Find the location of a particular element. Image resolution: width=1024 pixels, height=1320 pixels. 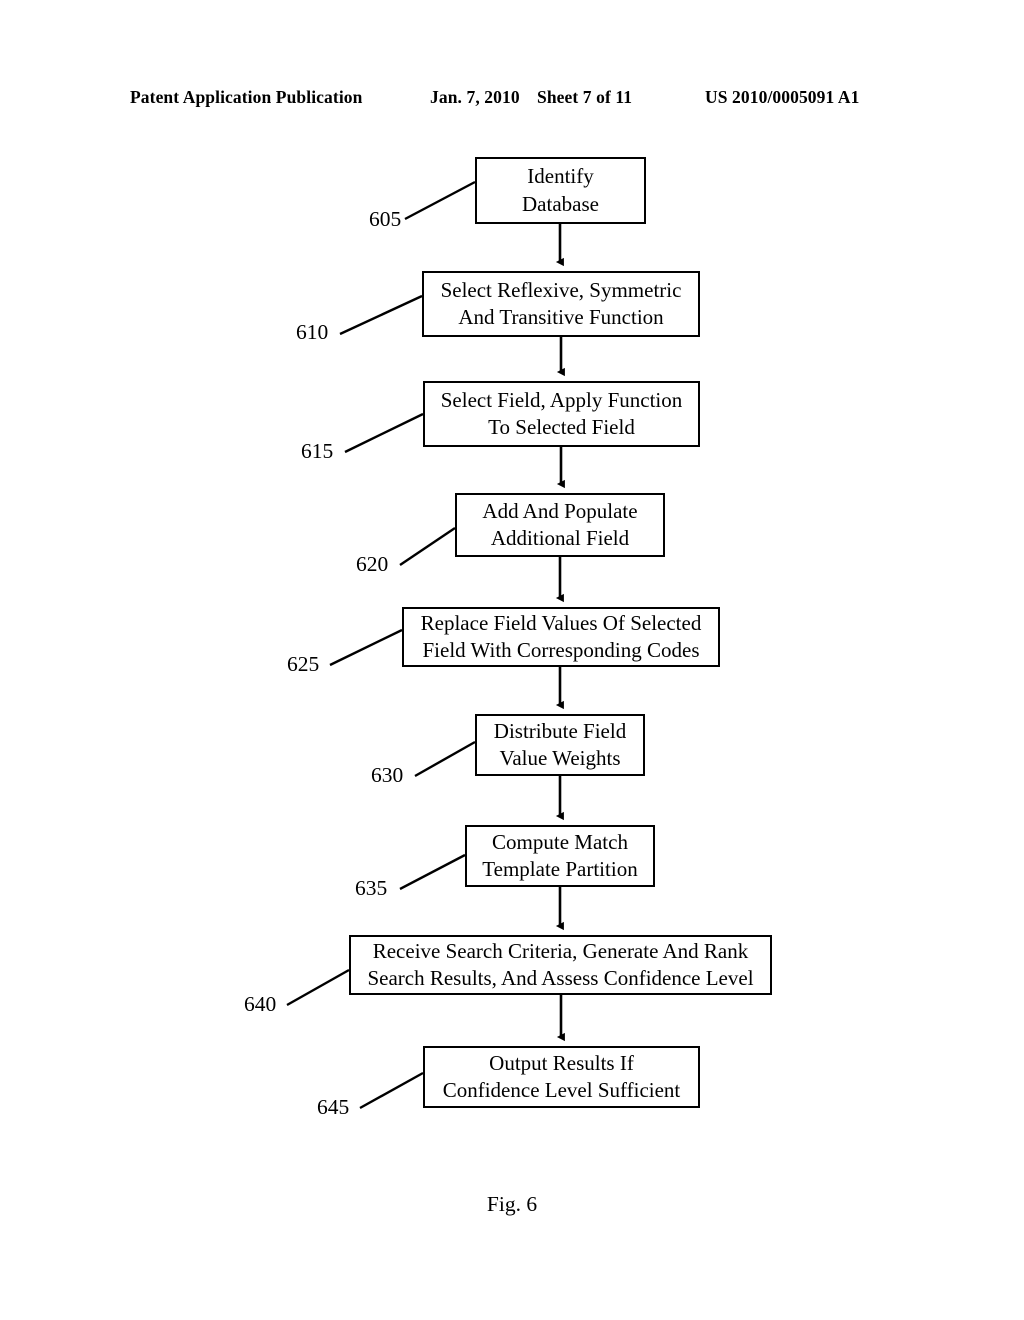

reference-numeral-635: 635 is located at coordinates (371, 888).